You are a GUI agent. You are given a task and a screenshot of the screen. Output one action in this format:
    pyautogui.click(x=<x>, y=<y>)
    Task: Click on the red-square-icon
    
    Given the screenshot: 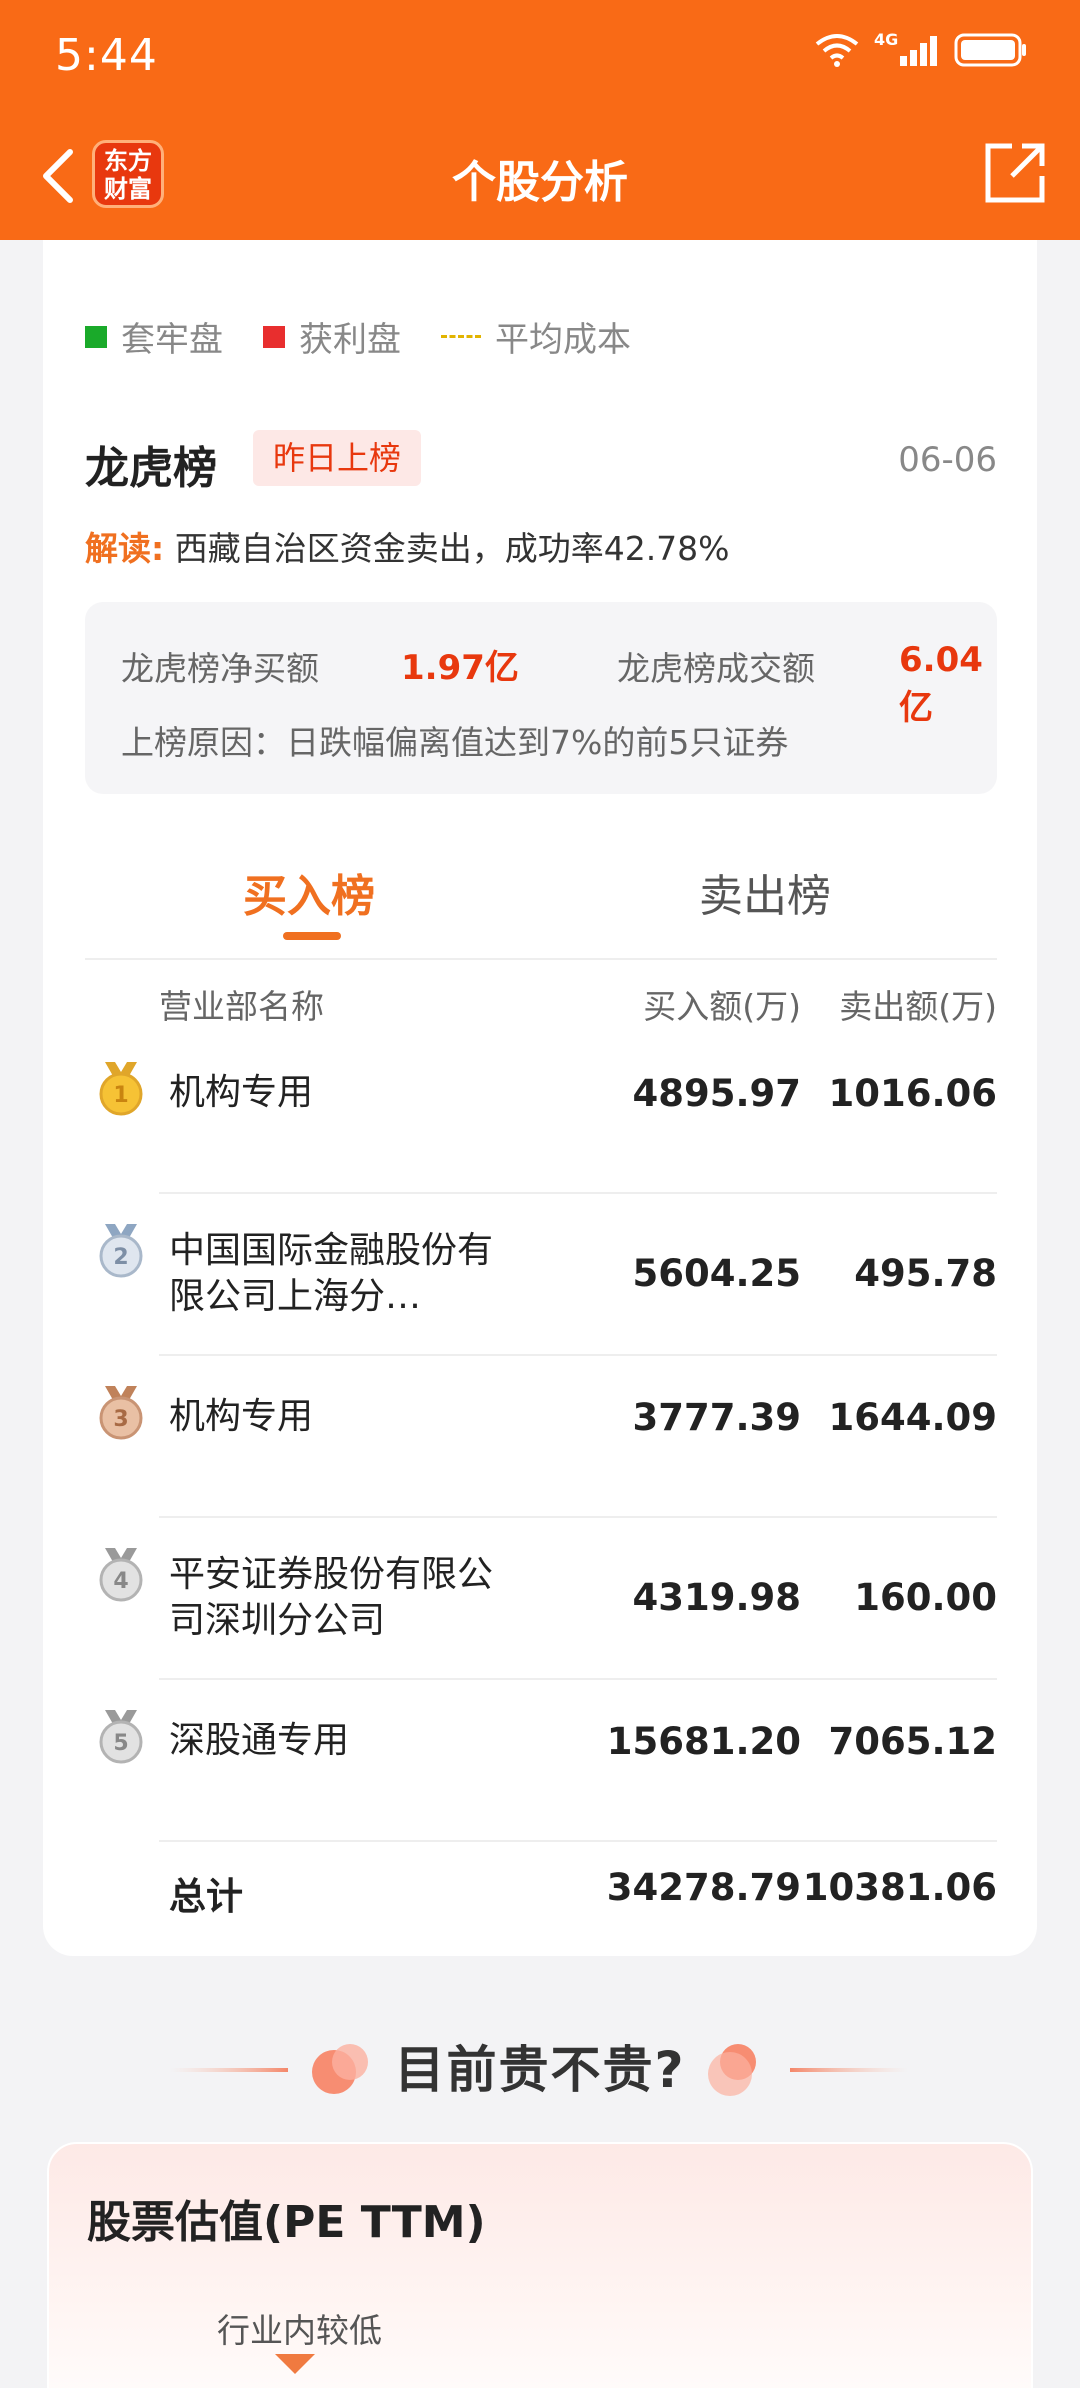 What is the action you would take?
    pyautogui.click(x=274, y=336)
    